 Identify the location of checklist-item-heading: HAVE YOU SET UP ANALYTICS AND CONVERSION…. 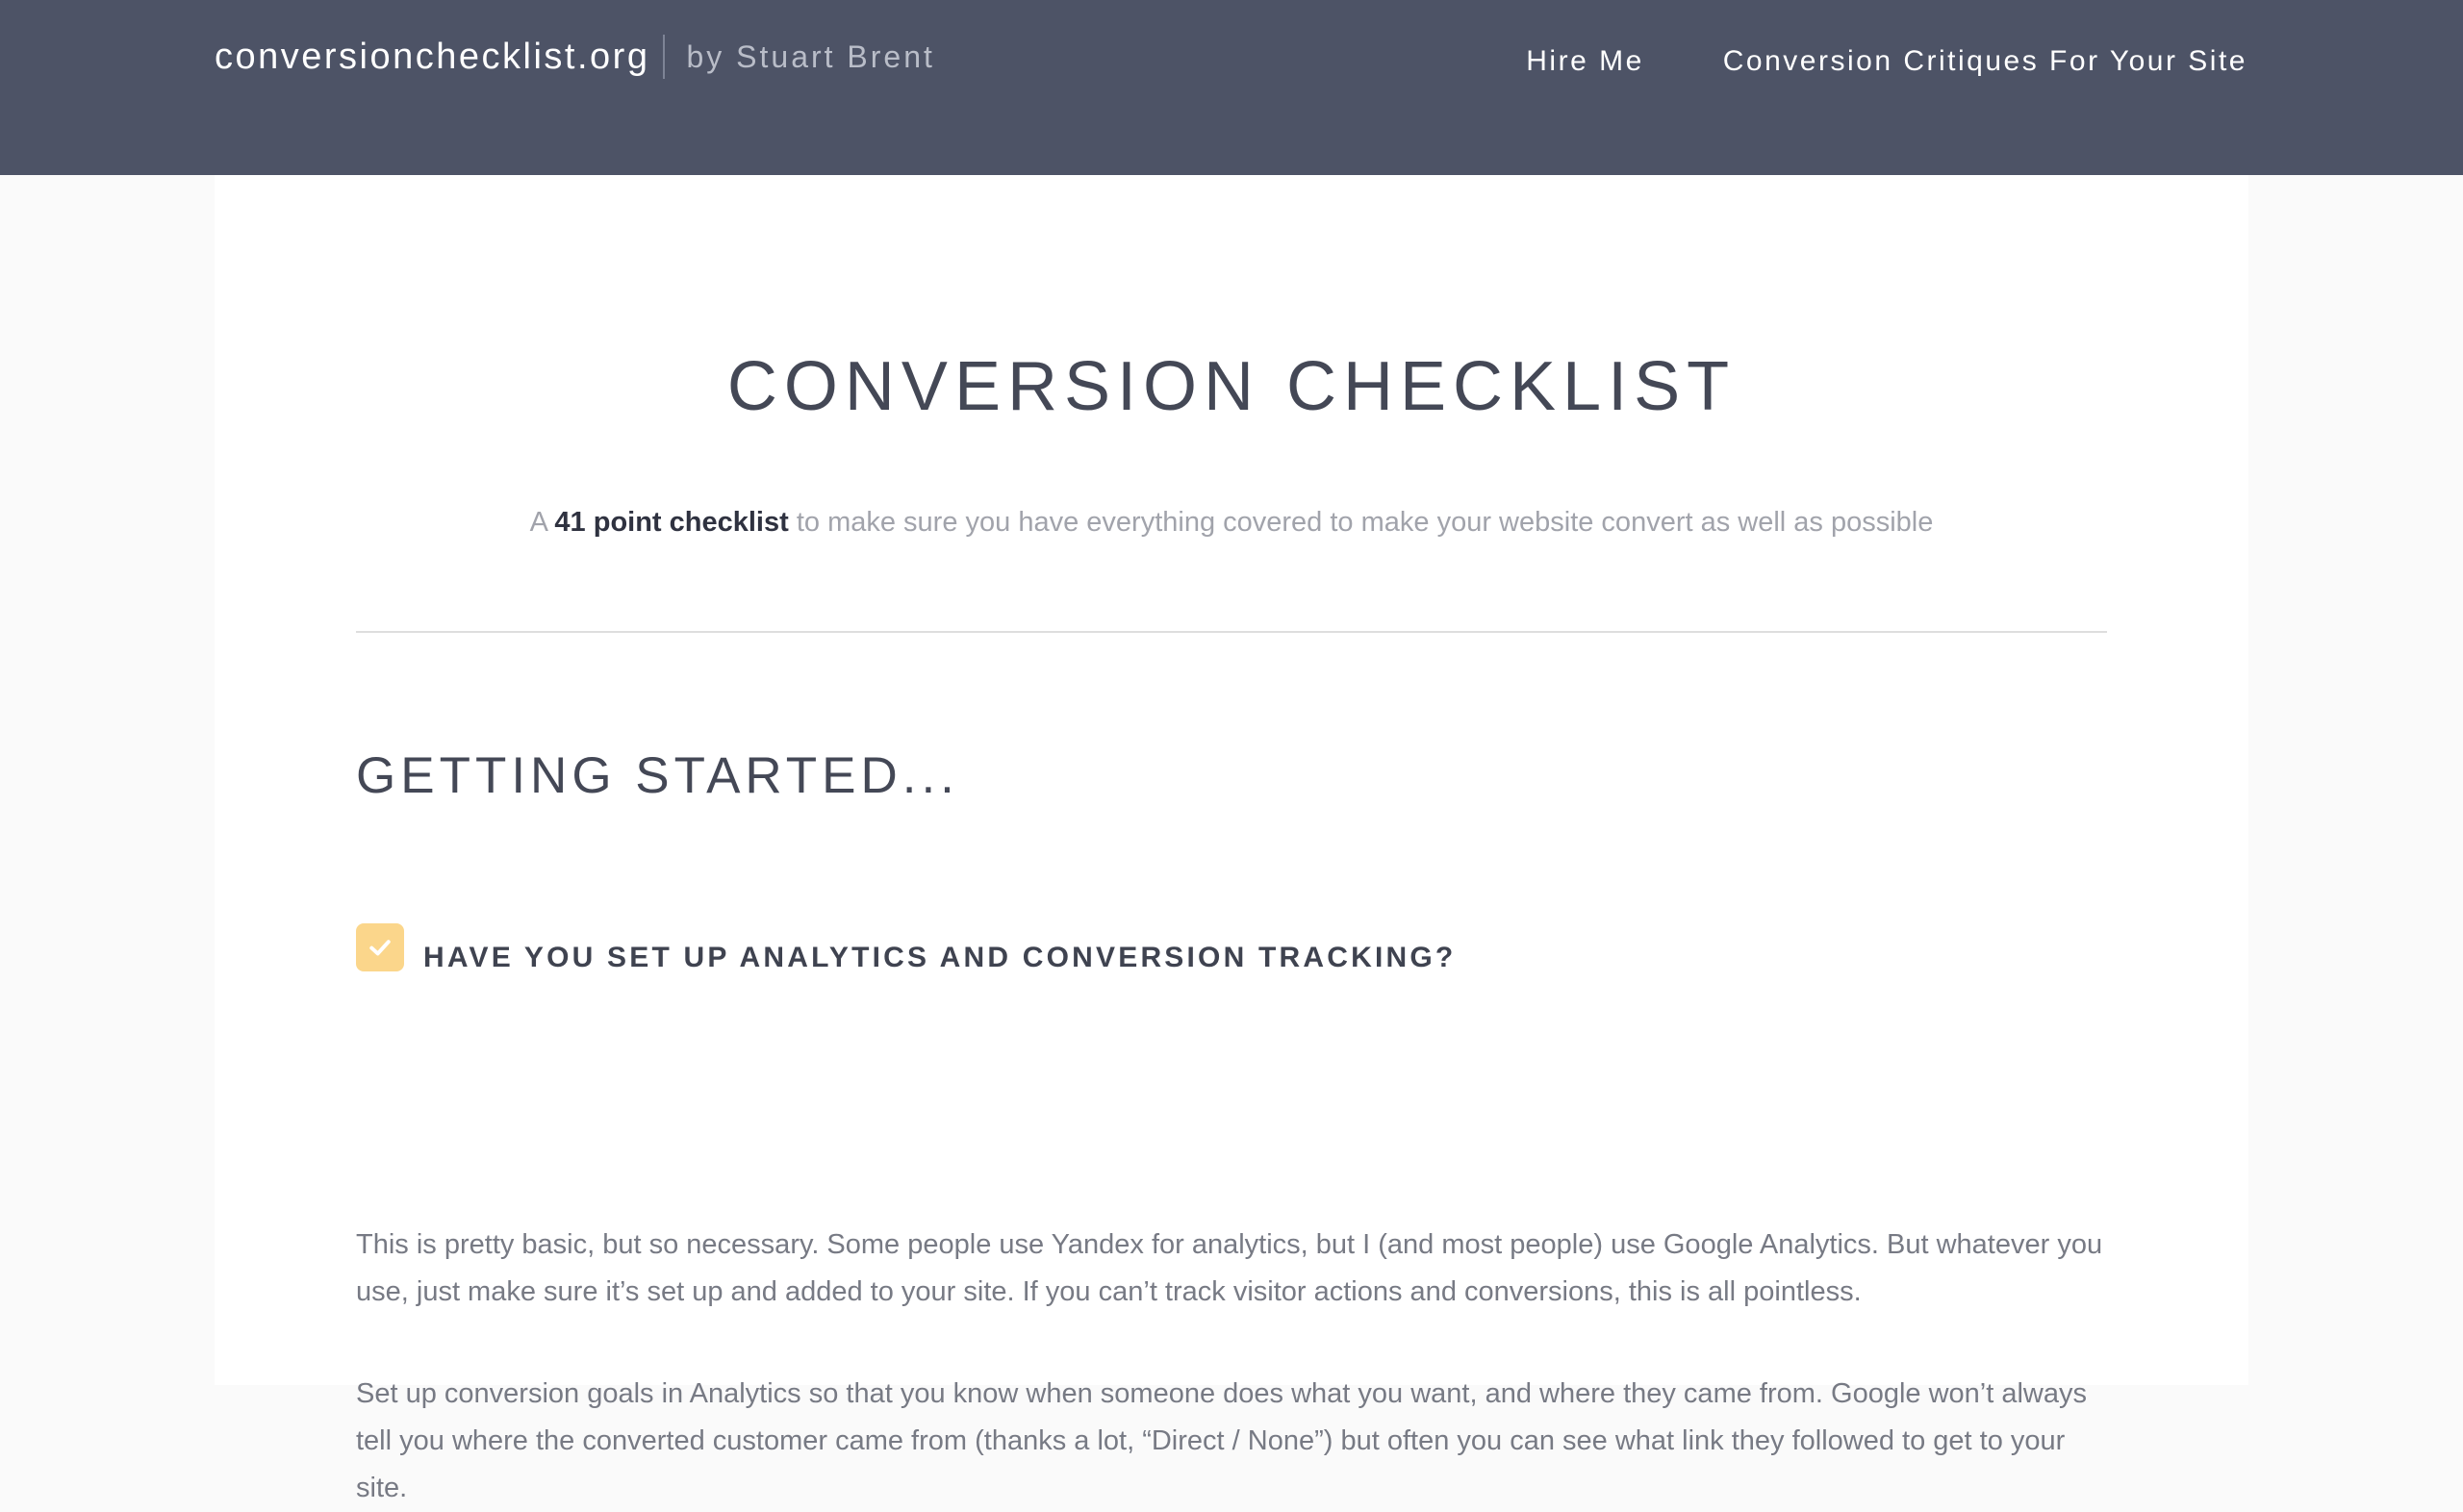
(940, 958).